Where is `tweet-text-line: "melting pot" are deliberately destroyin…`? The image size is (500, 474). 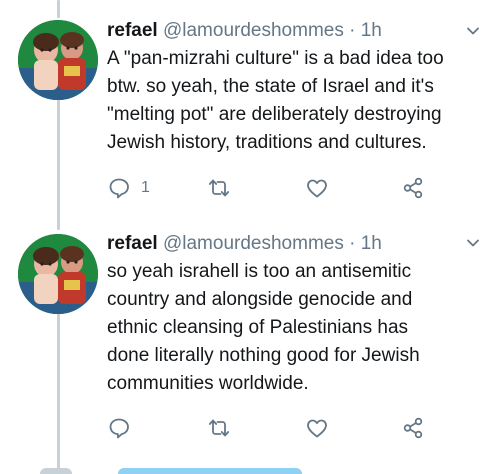 tweet-text-line: "melting pot" are deliberately destroyin… is located at coordinates (274, 114).